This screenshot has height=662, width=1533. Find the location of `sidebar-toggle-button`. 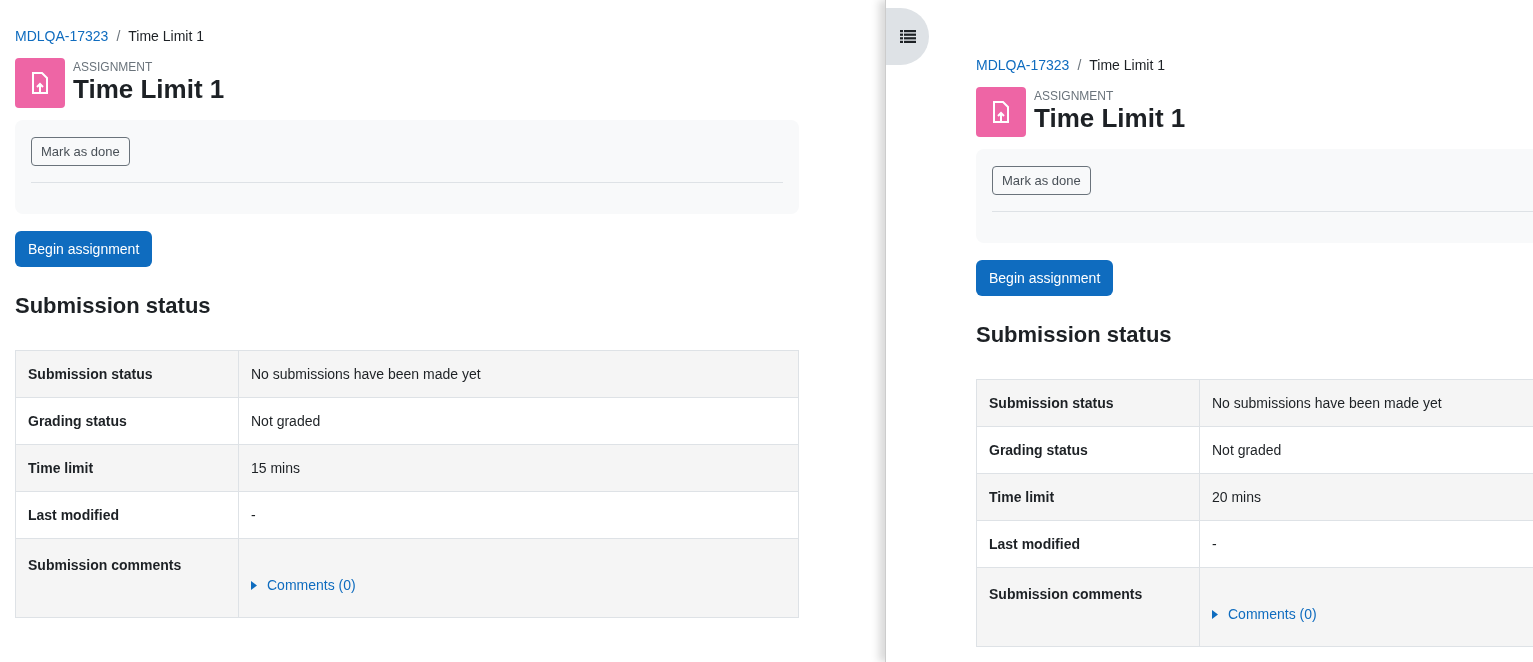

sidebar-toggle-button is located at coordinates (907, 36).